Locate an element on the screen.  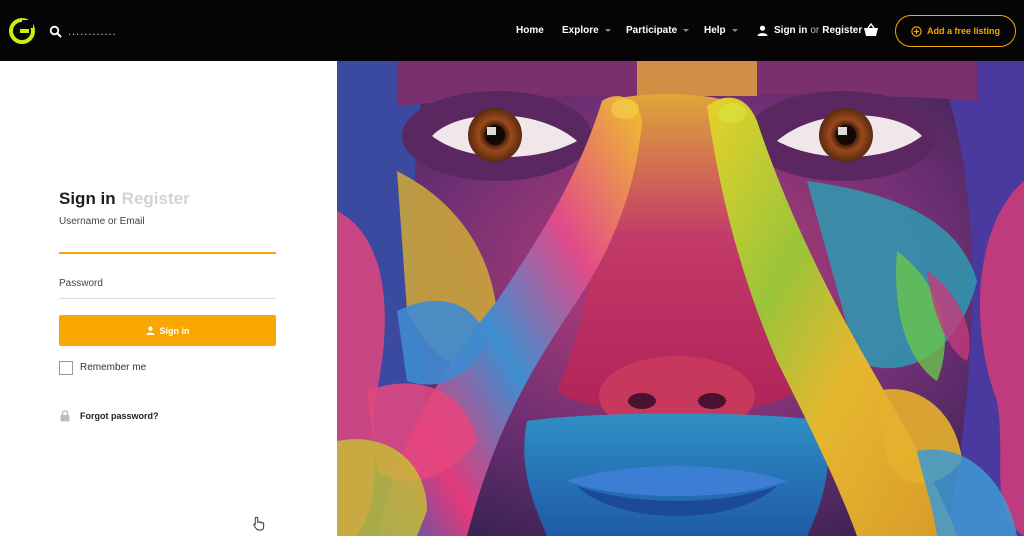
nav-help-label: Help is located at coordinates (715, 30).